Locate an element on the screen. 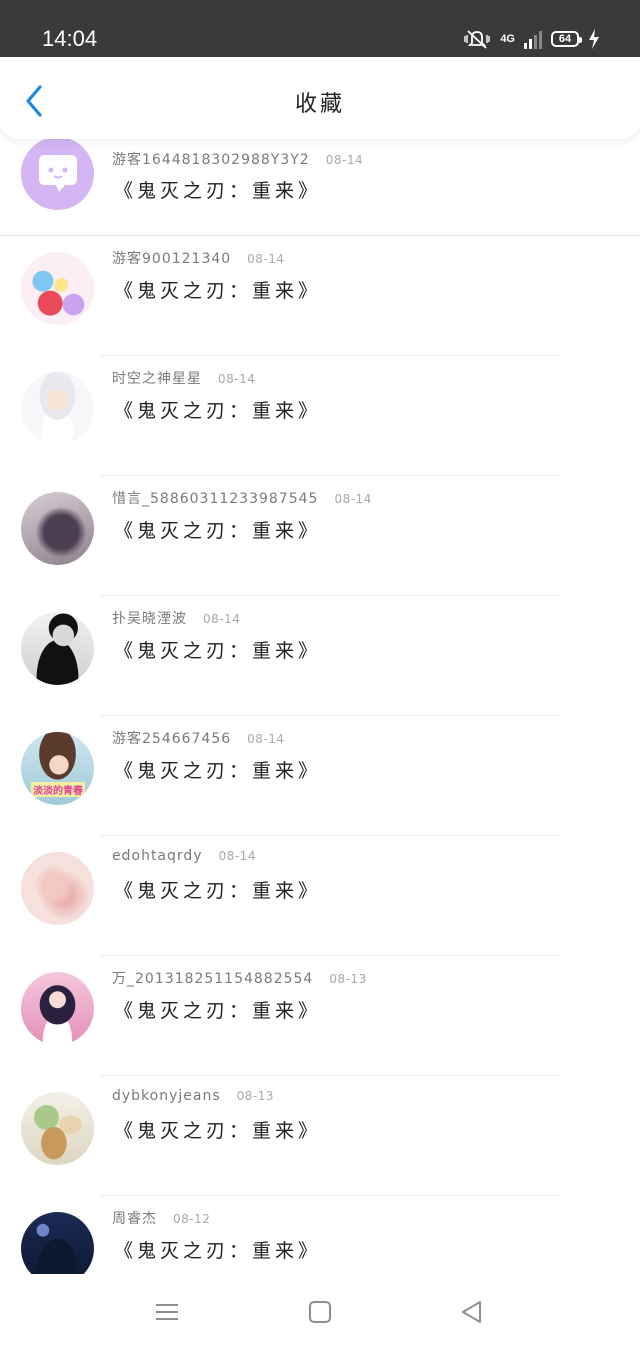 The width and height of the screenshot is (640, 1351). signal-icon is located at coordinates (533, 40).